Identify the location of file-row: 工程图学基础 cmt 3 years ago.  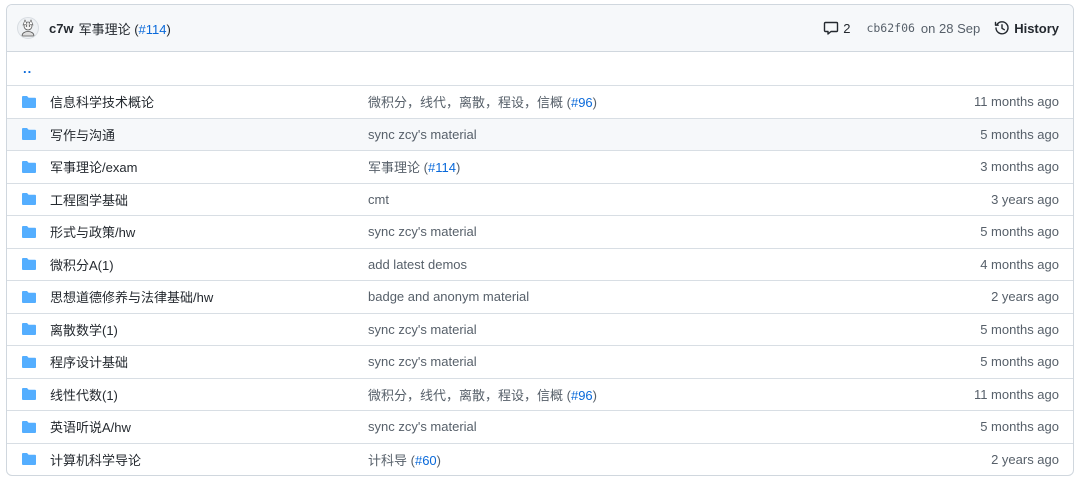
(540, 199).